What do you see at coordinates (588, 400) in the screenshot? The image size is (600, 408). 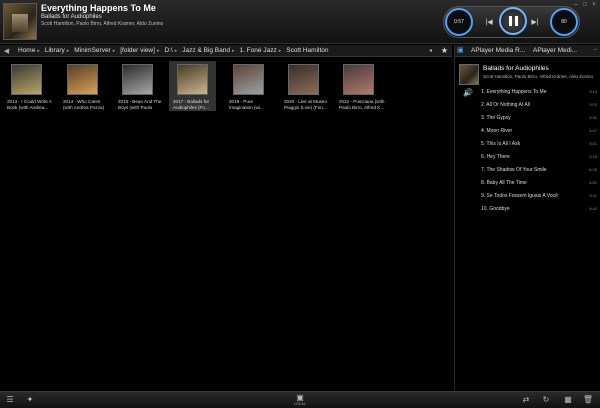 I see `trash-icon: 🗑` at bounding box center [588, 400].